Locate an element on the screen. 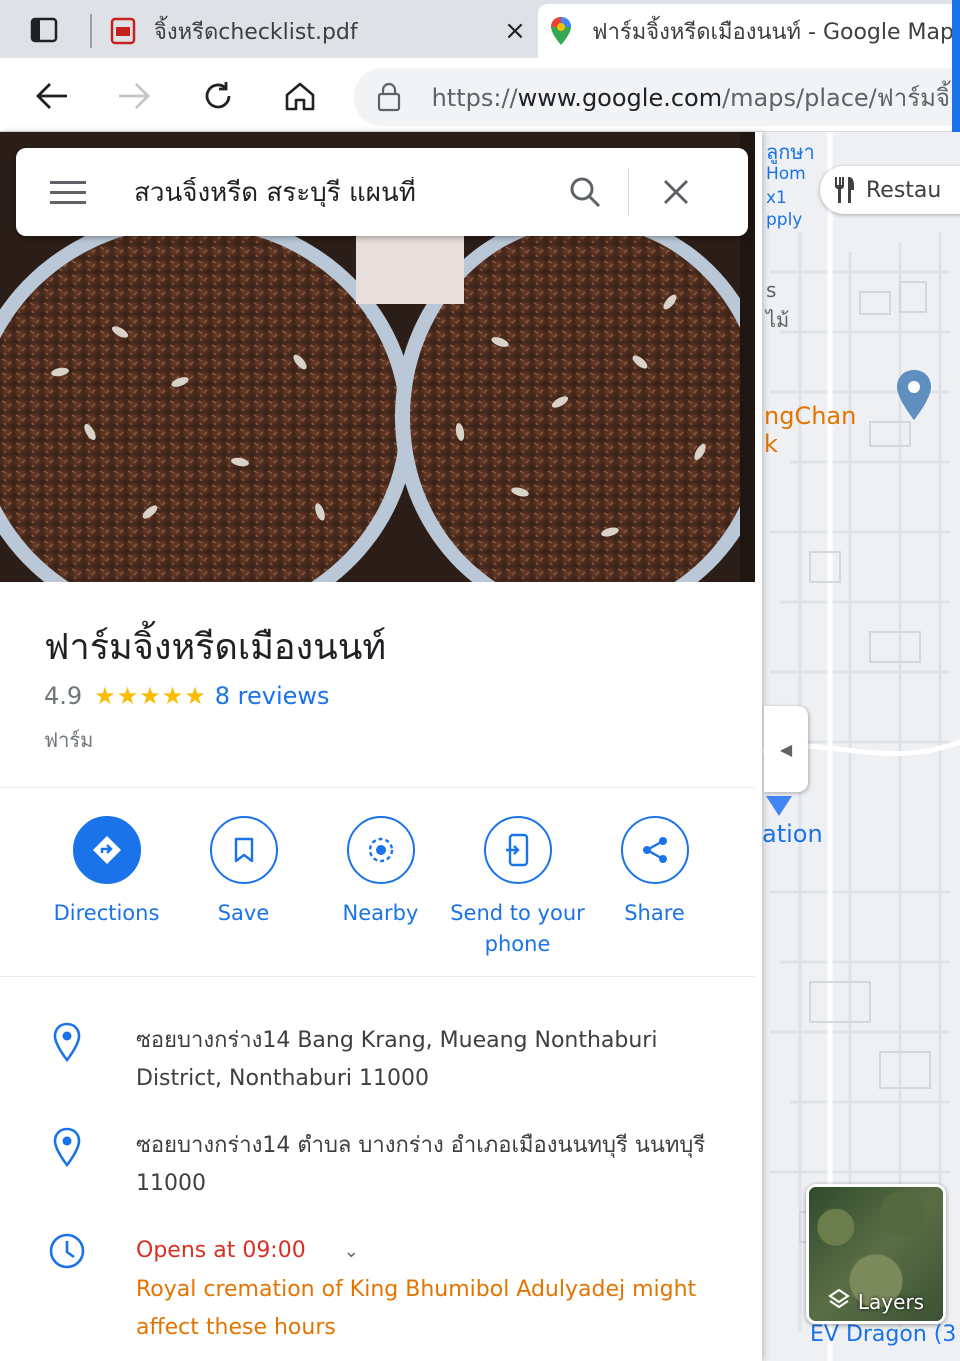  tab-title: ฟาร์มจิ้งหรีดเมืองนนท์ - Google Maps is located at coordinates (776, 32).